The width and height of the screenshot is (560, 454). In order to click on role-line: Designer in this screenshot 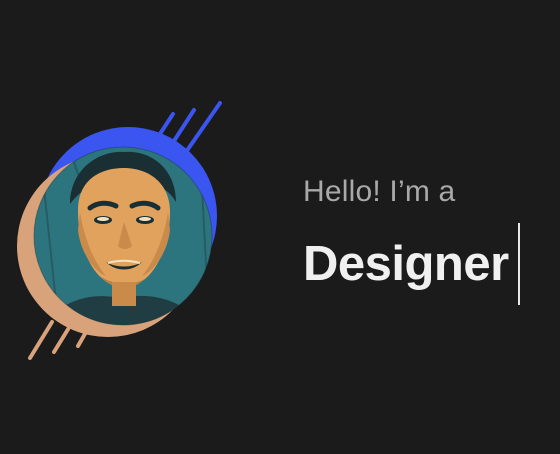, I will do `click(431, 264)`.